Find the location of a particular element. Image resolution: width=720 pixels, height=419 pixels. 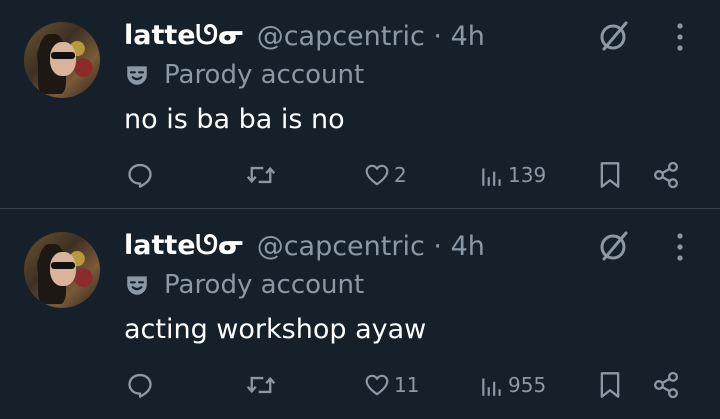

like-button: 2 is located at coordinates (385, 175).